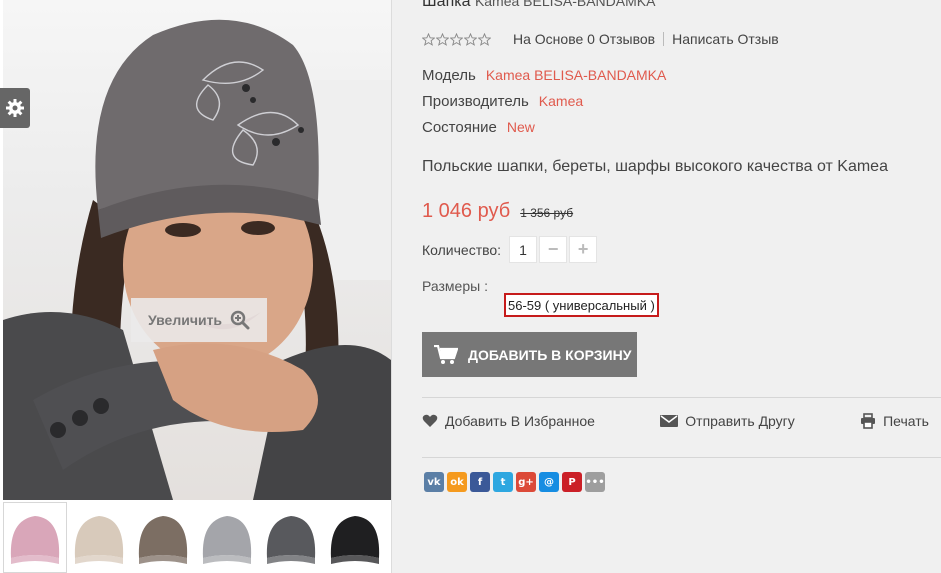  What do you see at coordinates (446, 5) in the screenshot?
I see `product-title-main: Шапка` at bounding box center [446, 5].